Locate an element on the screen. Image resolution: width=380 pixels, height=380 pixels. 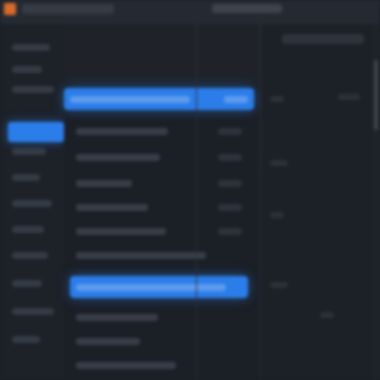
window-title is located at coordinates (247, 8).